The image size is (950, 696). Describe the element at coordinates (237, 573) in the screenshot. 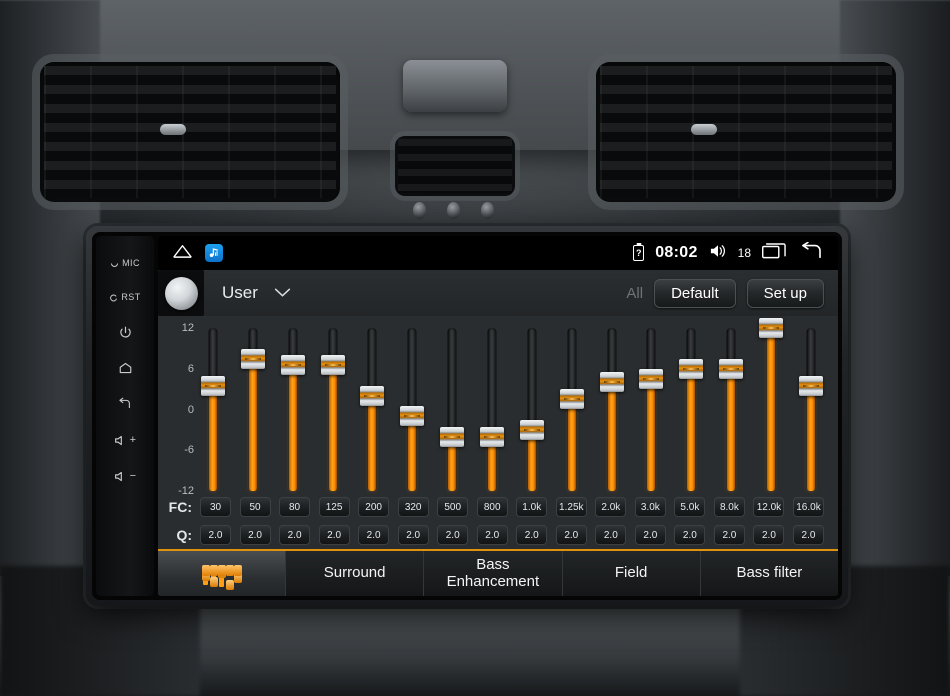

I see `equalizer-icon-bar` at that location.